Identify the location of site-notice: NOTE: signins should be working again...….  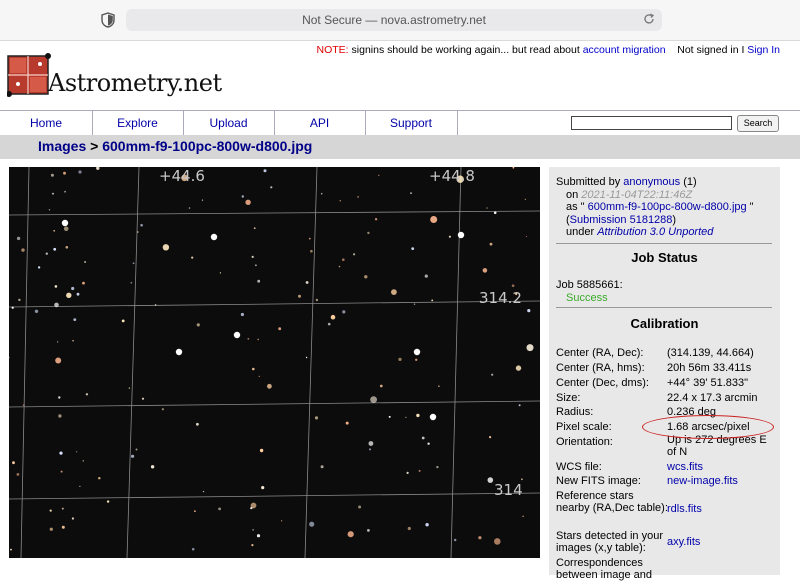
(548, 50).